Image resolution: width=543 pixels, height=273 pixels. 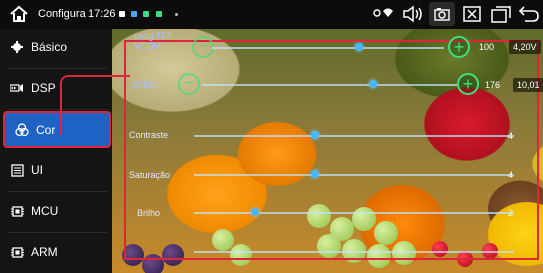 What do you see at coordinates (354, 136) in the screenshot?
I see `contrast-slider-track` at bounding box center [354, 136].